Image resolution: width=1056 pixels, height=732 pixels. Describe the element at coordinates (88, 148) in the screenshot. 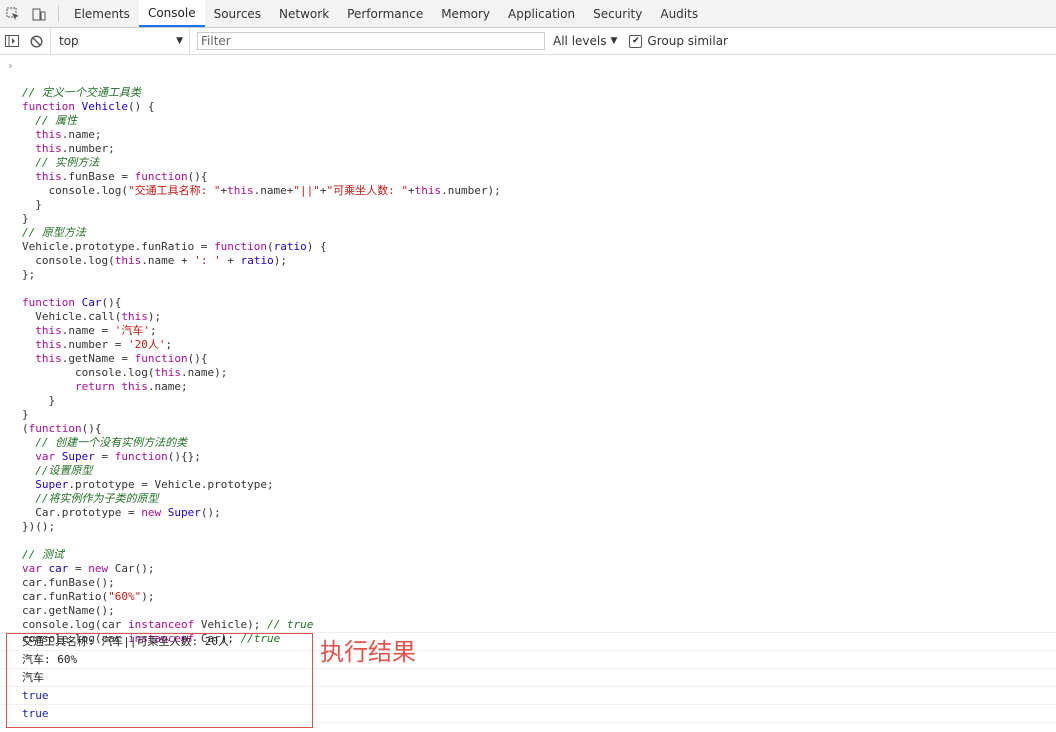

I see `code-token: .number;` at that location.